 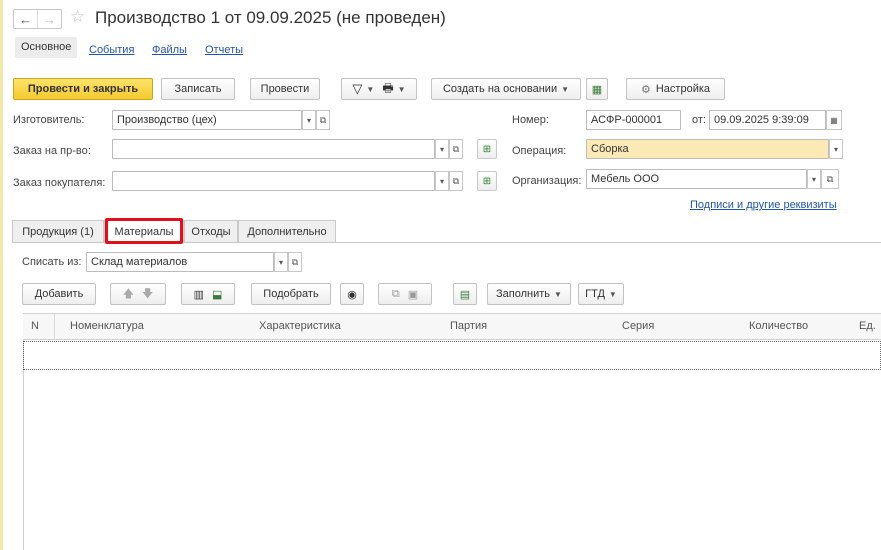 I want to click on left-edge-bar, so click(x=1, y=275).